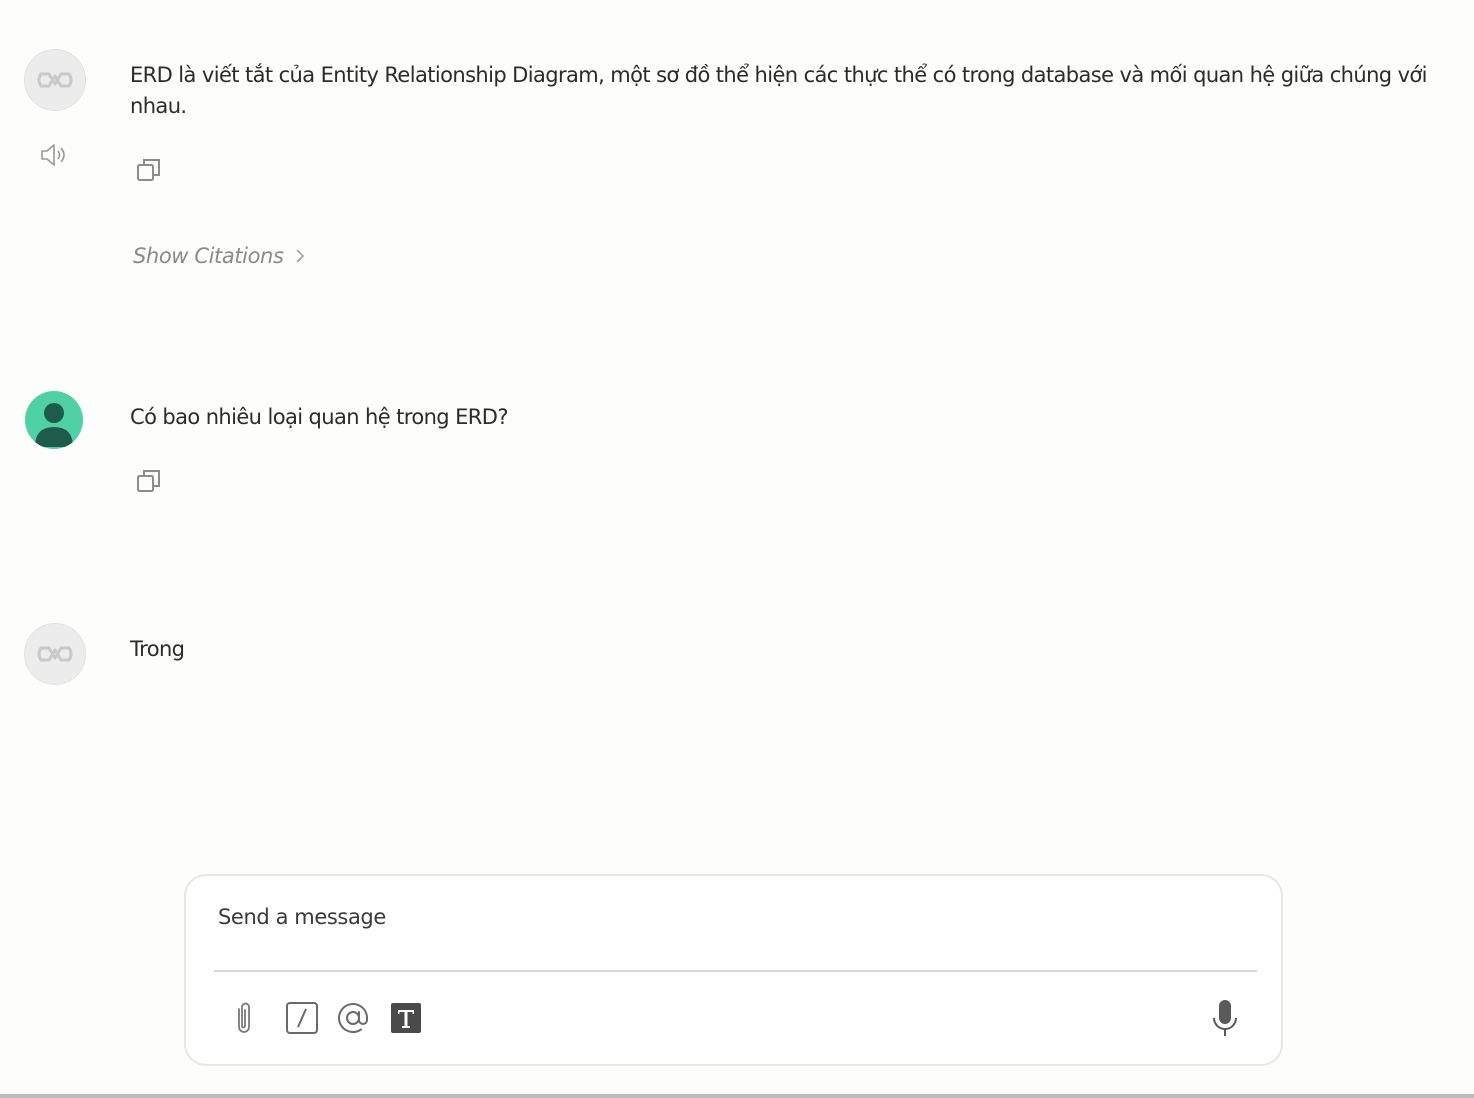 The width and height of the screenshot is (1474, 1098). I want to click on slash-command-button, so click(302, 1018).